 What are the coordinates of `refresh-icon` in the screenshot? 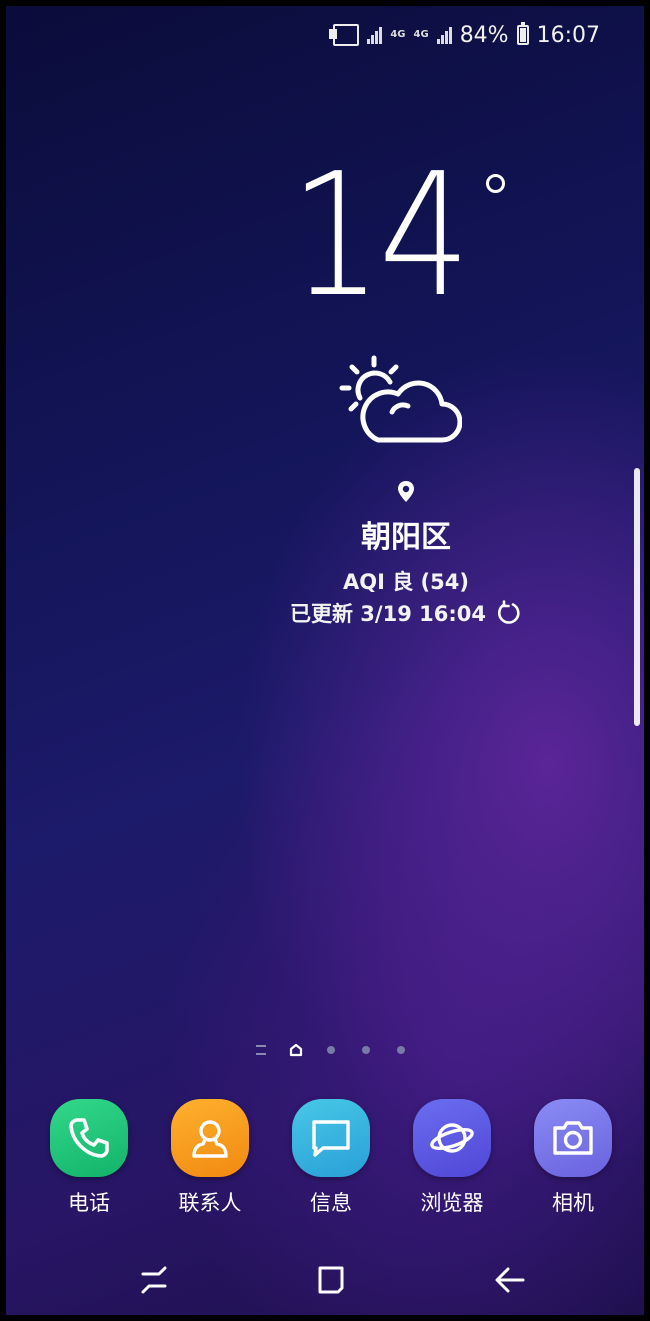 It's located at (509, 613).